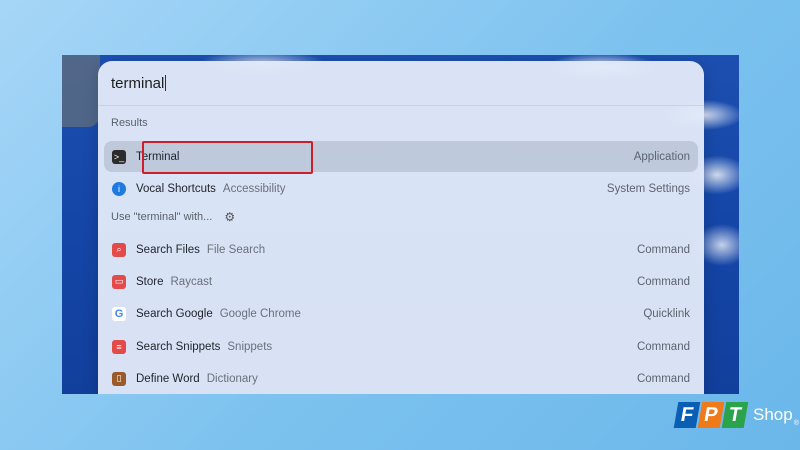 This screenshot has height=450, width=800. I want to click on command-subtitle: Dictionary, so click(232, 378).